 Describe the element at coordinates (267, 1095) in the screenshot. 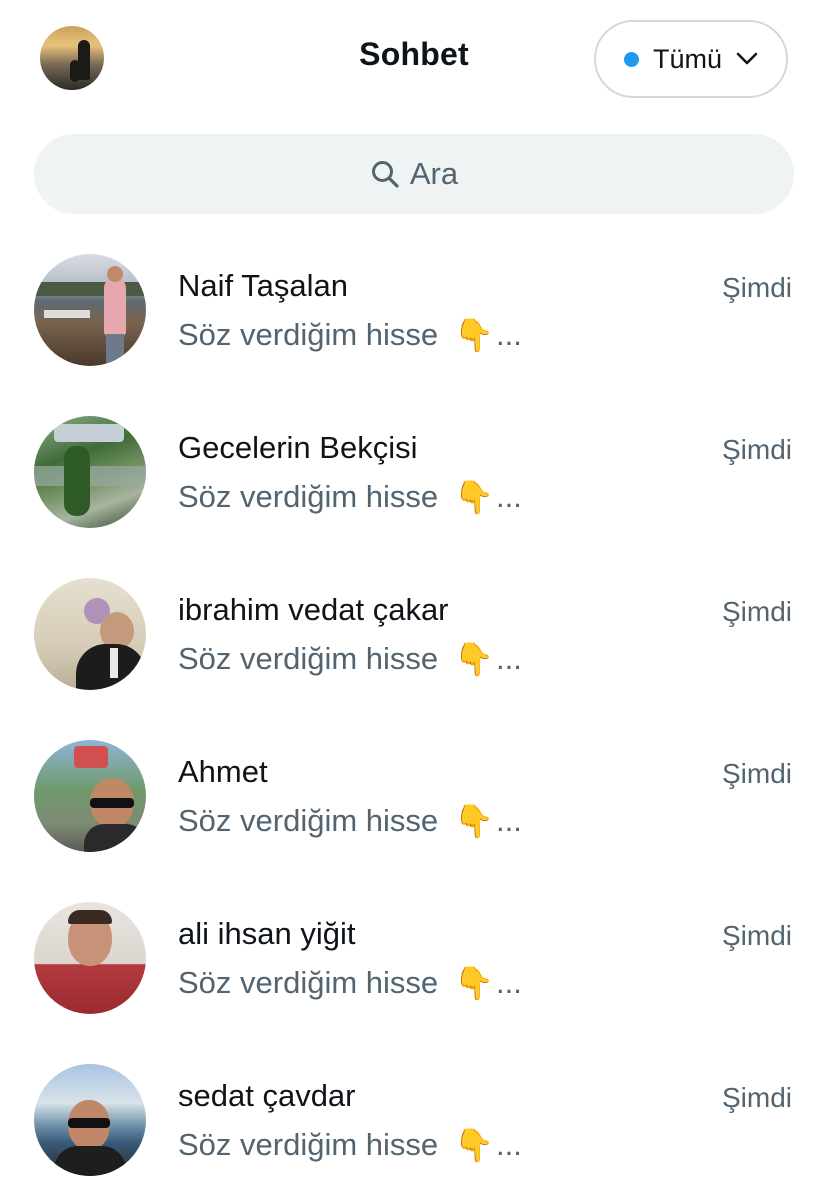

I see `contact-name: sedat çavdar` at that location.